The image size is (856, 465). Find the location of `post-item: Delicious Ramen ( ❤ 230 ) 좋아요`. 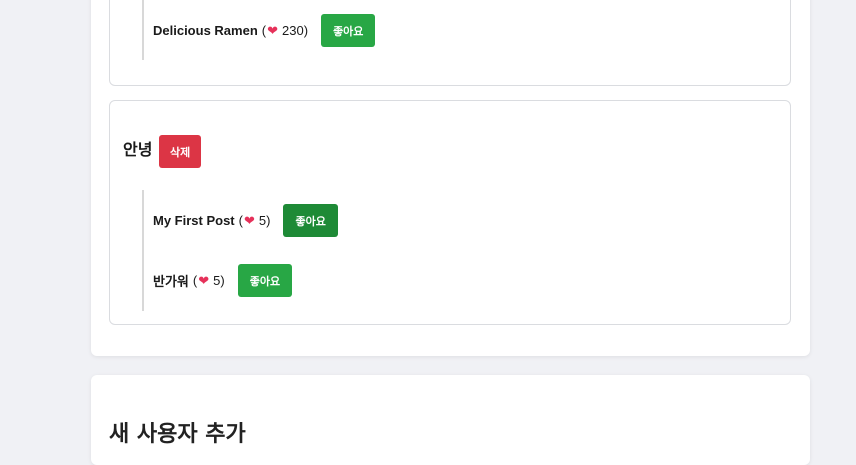

post-item: Delicious Ramen ( ❤ 230 ) 좋아요 is located at coordinates (264, 30).